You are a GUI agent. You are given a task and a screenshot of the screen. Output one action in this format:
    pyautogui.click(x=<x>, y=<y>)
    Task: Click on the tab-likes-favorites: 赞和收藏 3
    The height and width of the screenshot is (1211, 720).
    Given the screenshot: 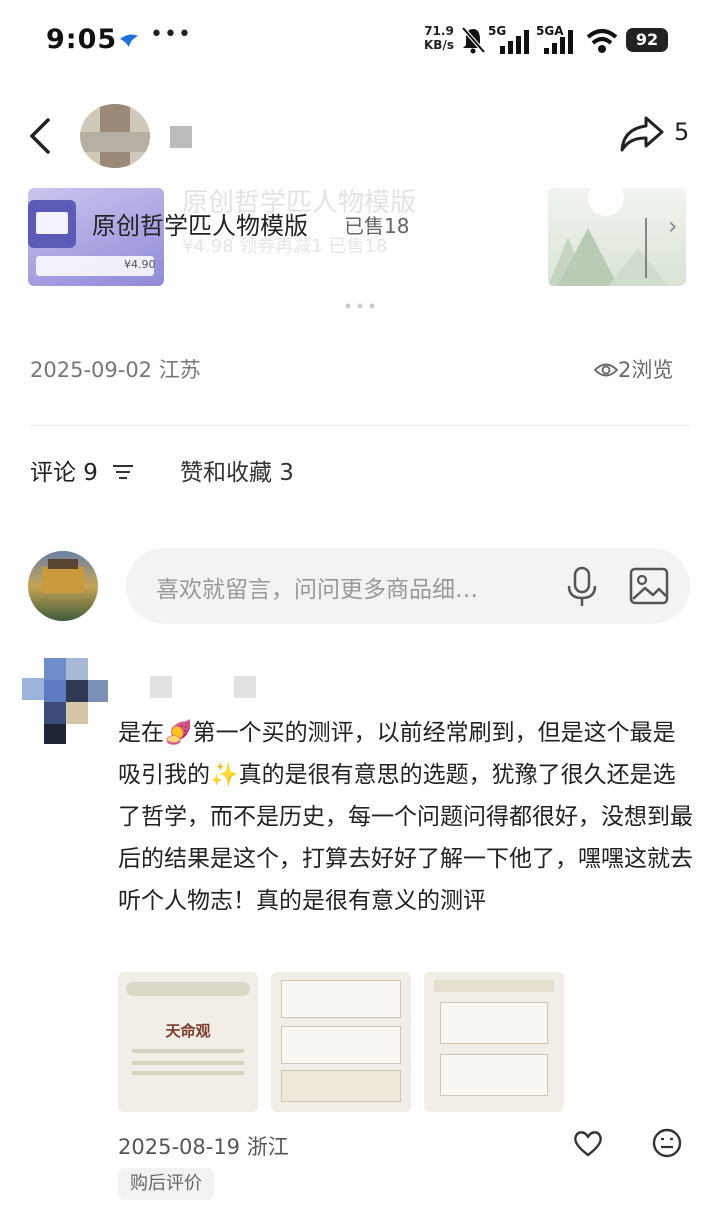 What is the action you would take?
    pyautogui.click(x=237, y=470)
    